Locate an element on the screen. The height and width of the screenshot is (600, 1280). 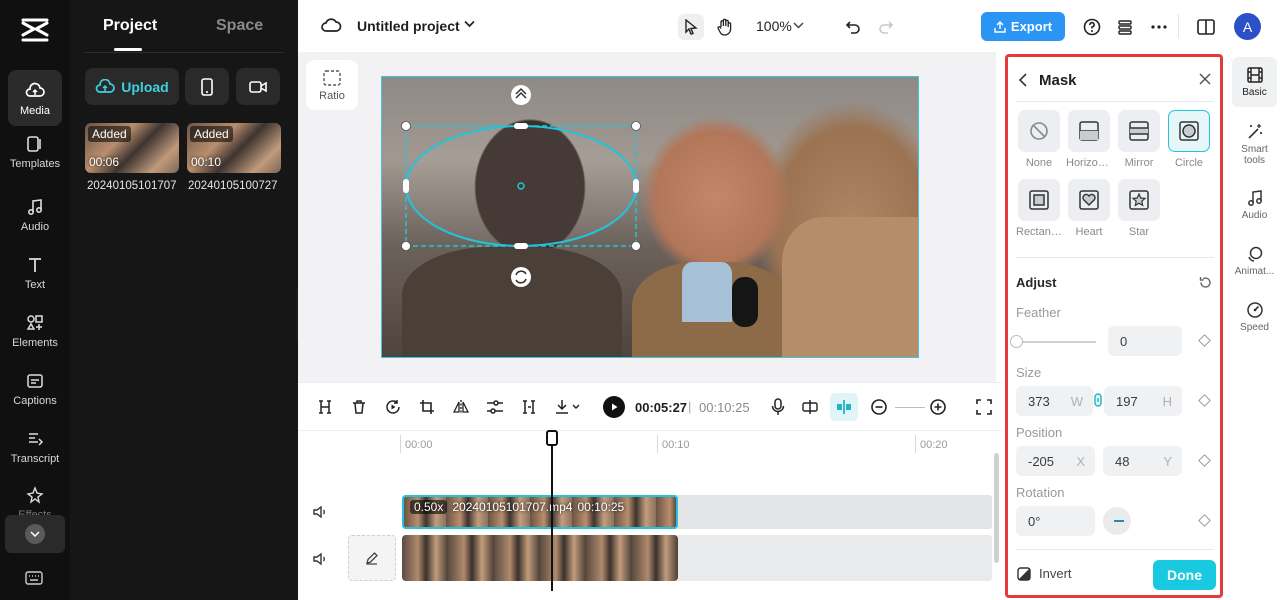
cover-edit-button is located at coordinates (372, 558).